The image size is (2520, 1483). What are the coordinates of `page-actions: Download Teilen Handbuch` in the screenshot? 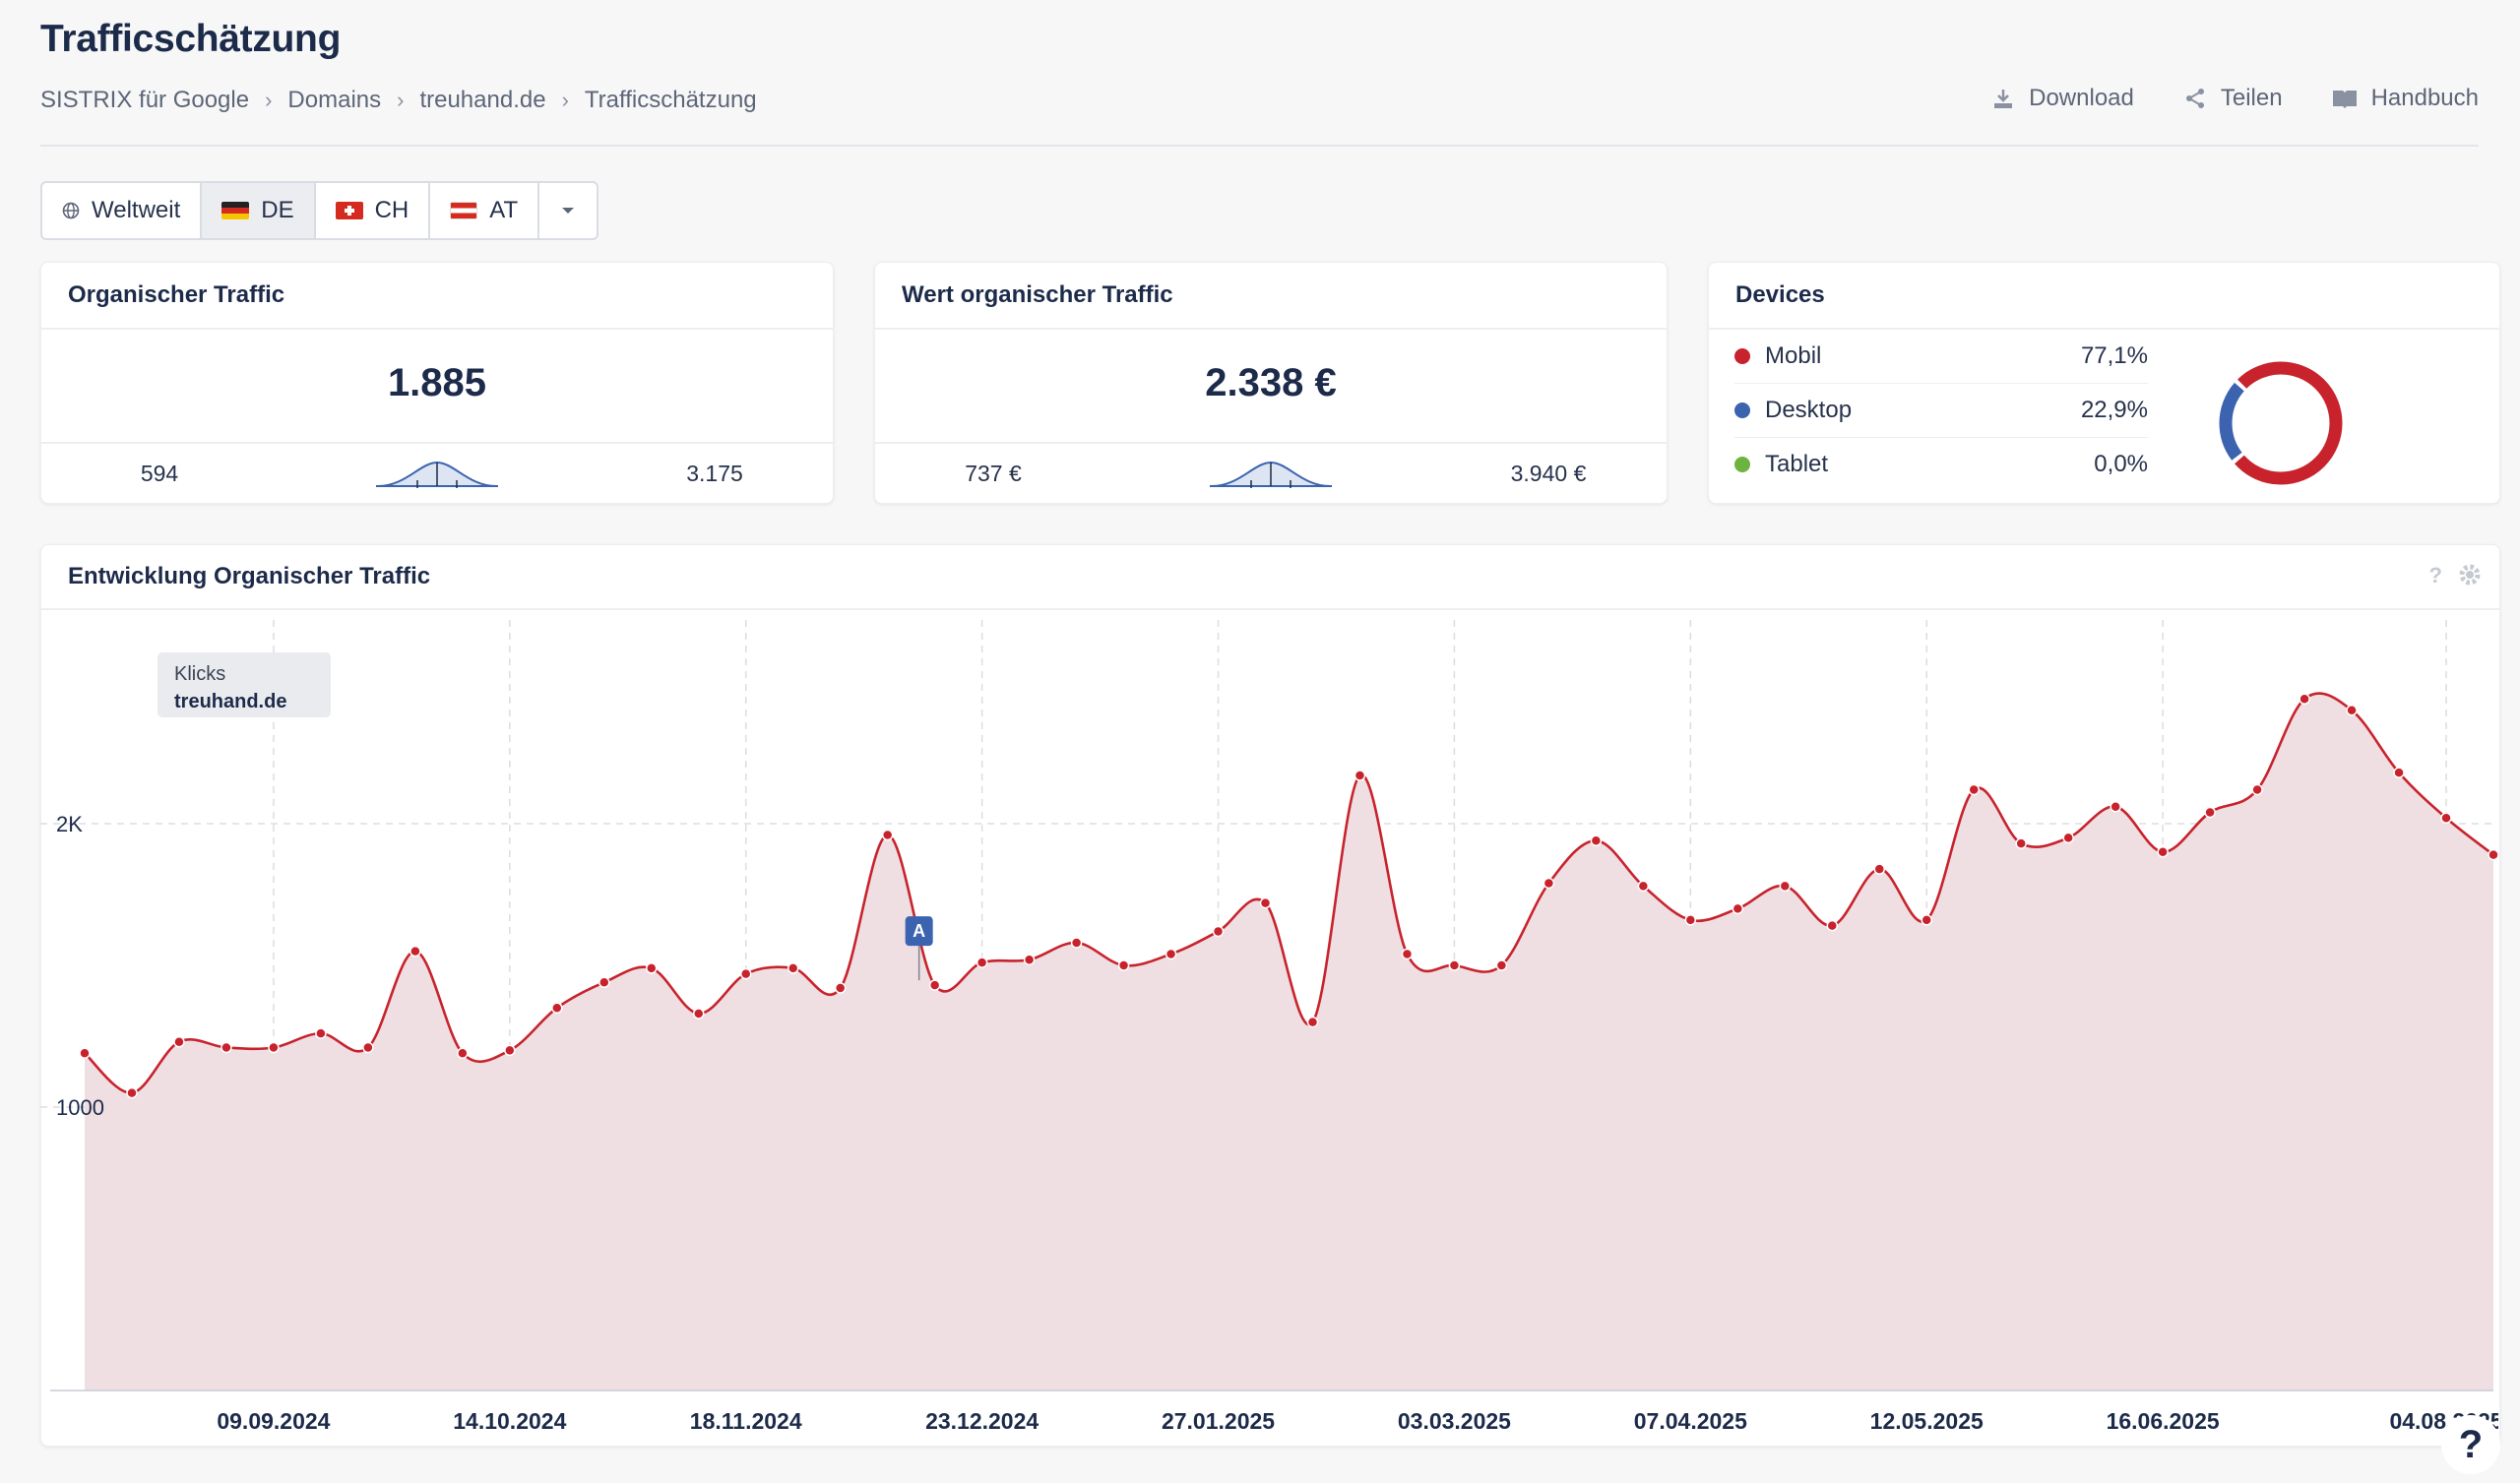 It's located at (2235, 98).